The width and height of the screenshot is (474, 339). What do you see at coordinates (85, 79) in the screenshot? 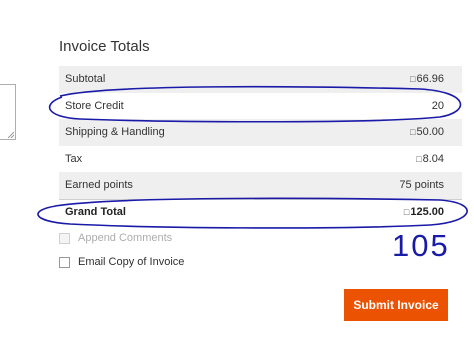
I see `row-label: Subtotal` at bounding box center [85, 79].